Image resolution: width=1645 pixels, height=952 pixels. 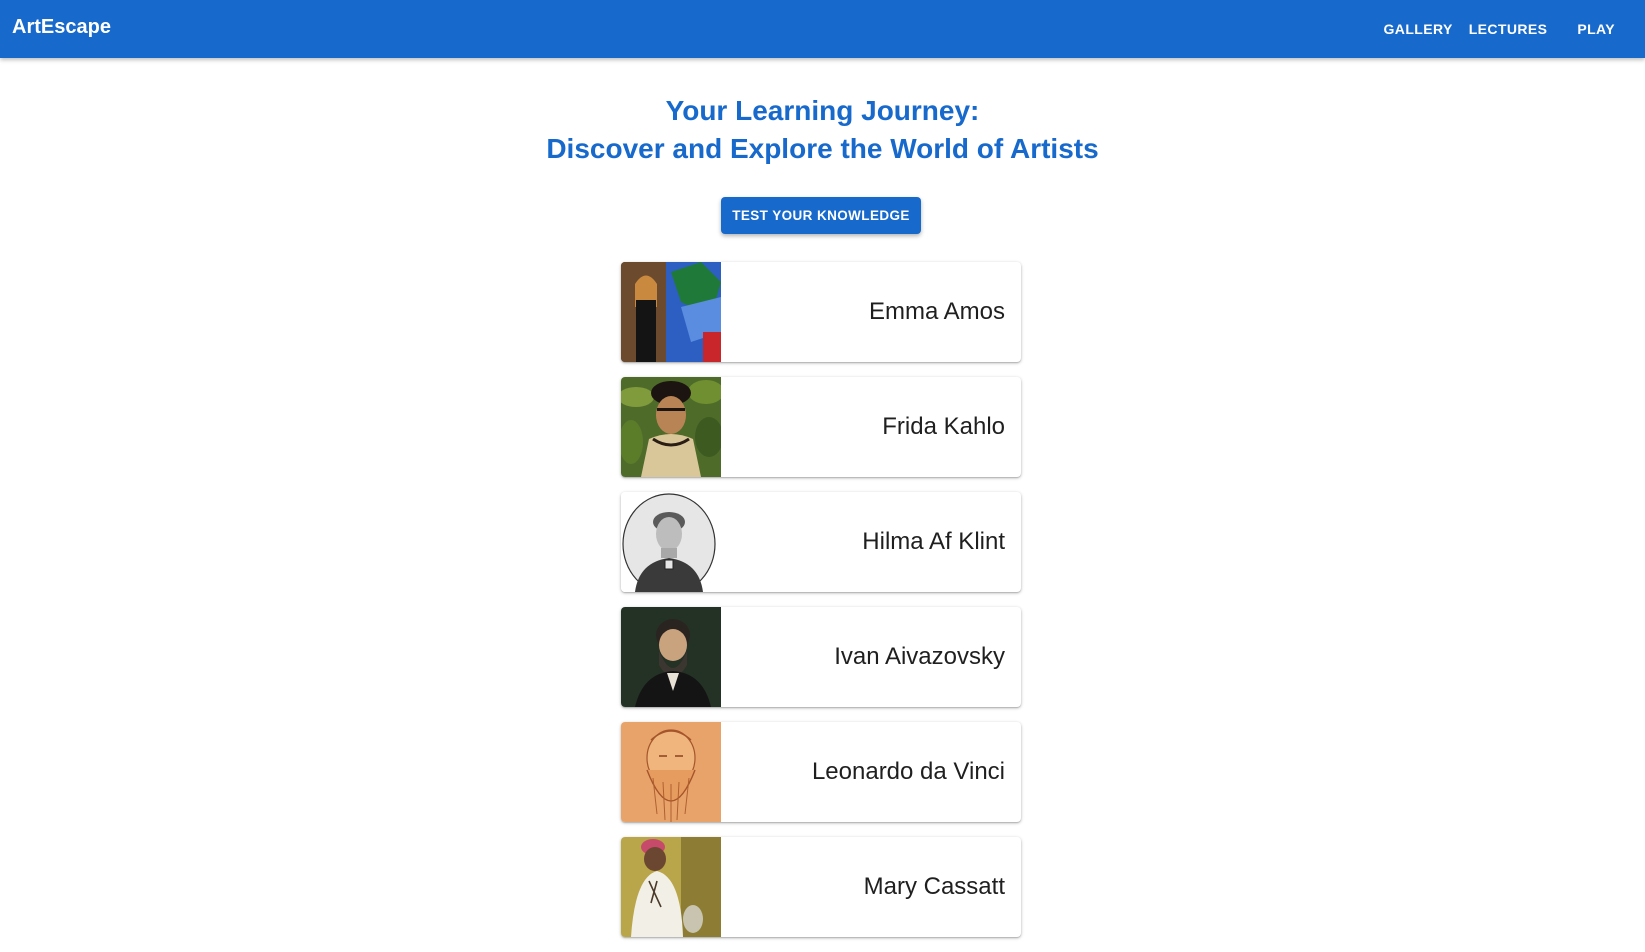 What do you see at coordinates (933, 541) in the screenshot?
I see `artist-name: Hilma Af Klint` at bounding box center [933, 541].